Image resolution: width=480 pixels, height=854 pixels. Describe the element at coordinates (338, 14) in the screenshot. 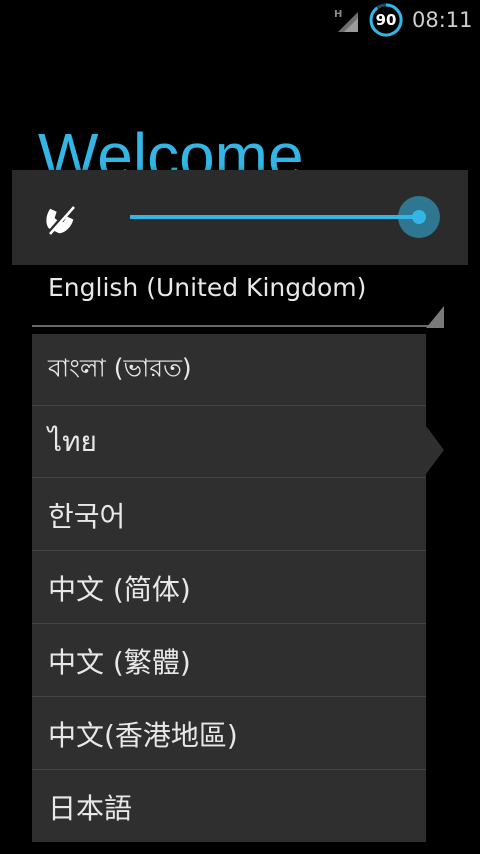

I see `network-type-label: H` at that location.